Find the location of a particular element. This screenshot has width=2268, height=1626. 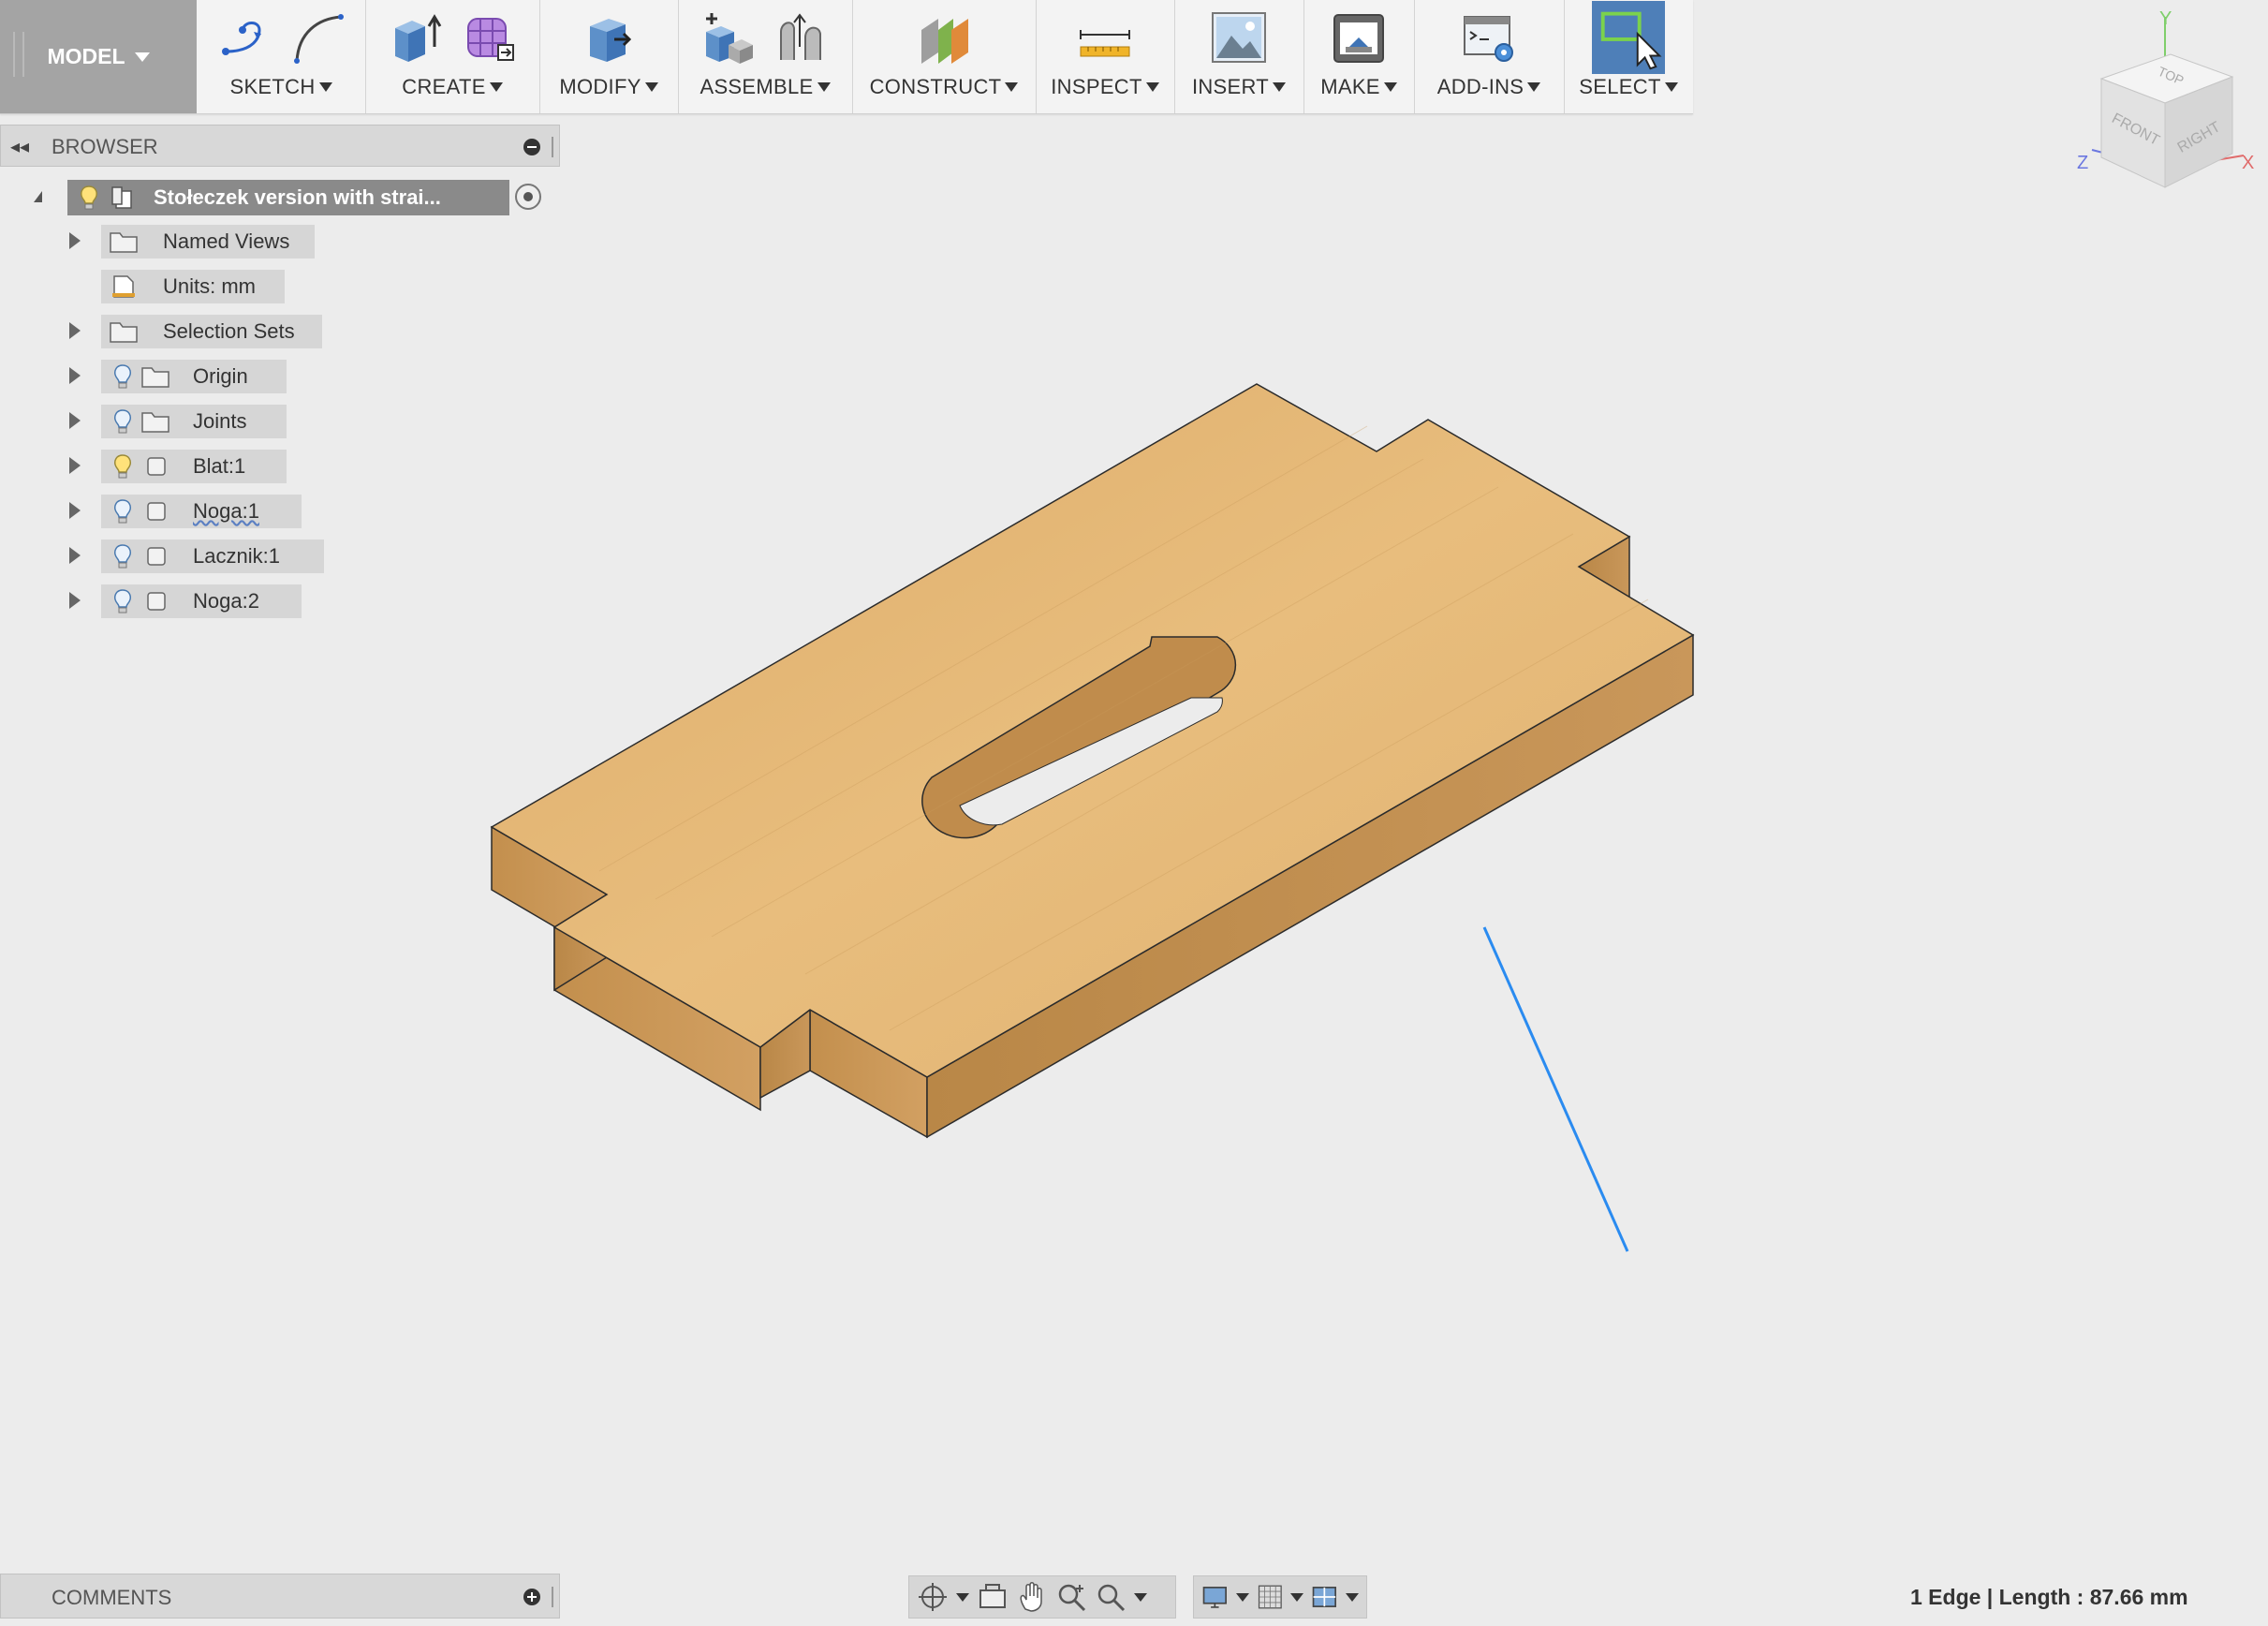

browser-item-blat: Blat:1 is located at coordinates (194, 466).